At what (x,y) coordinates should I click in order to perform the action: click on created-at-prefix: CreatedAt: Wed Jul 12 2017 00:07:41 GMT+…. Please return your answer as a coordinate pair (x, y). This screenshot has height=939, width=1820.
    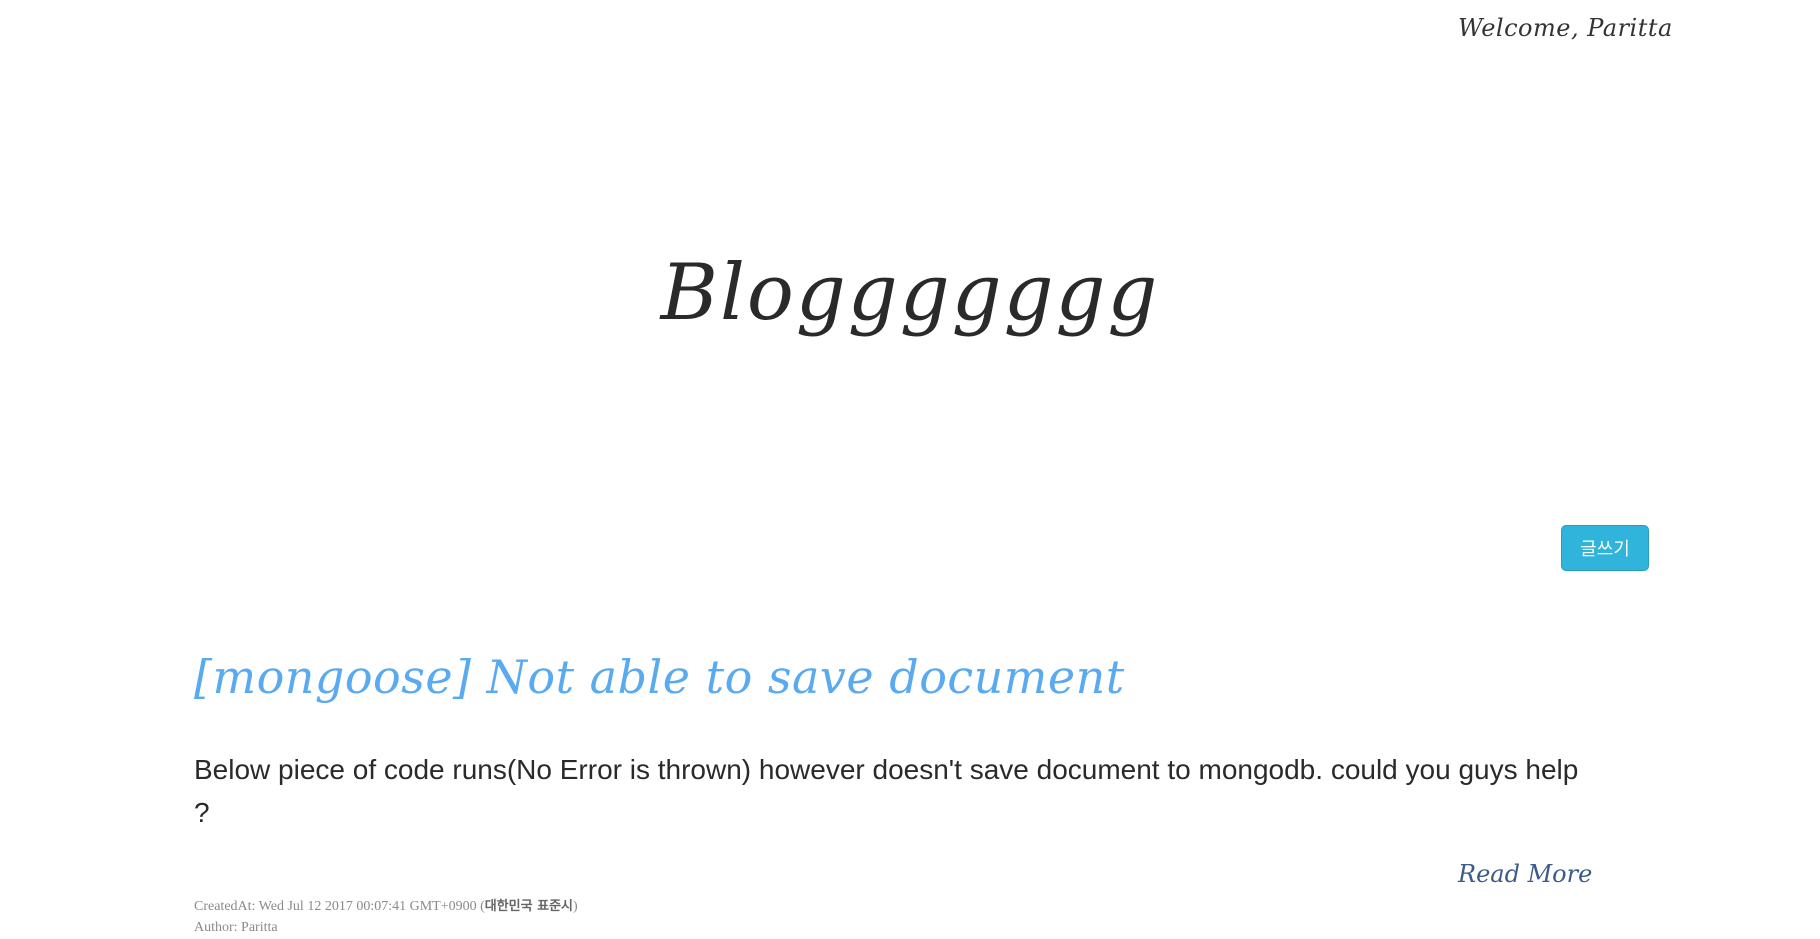
    Looking at the image, I should click on (339, 906).